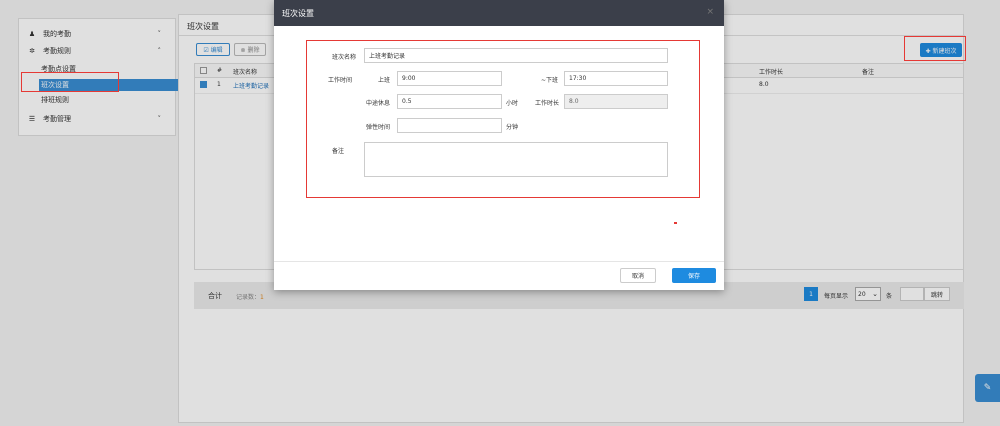 The height and width of the screenshot is (426, 1000). I want to click on save-button: 保存, so click(694, 275).